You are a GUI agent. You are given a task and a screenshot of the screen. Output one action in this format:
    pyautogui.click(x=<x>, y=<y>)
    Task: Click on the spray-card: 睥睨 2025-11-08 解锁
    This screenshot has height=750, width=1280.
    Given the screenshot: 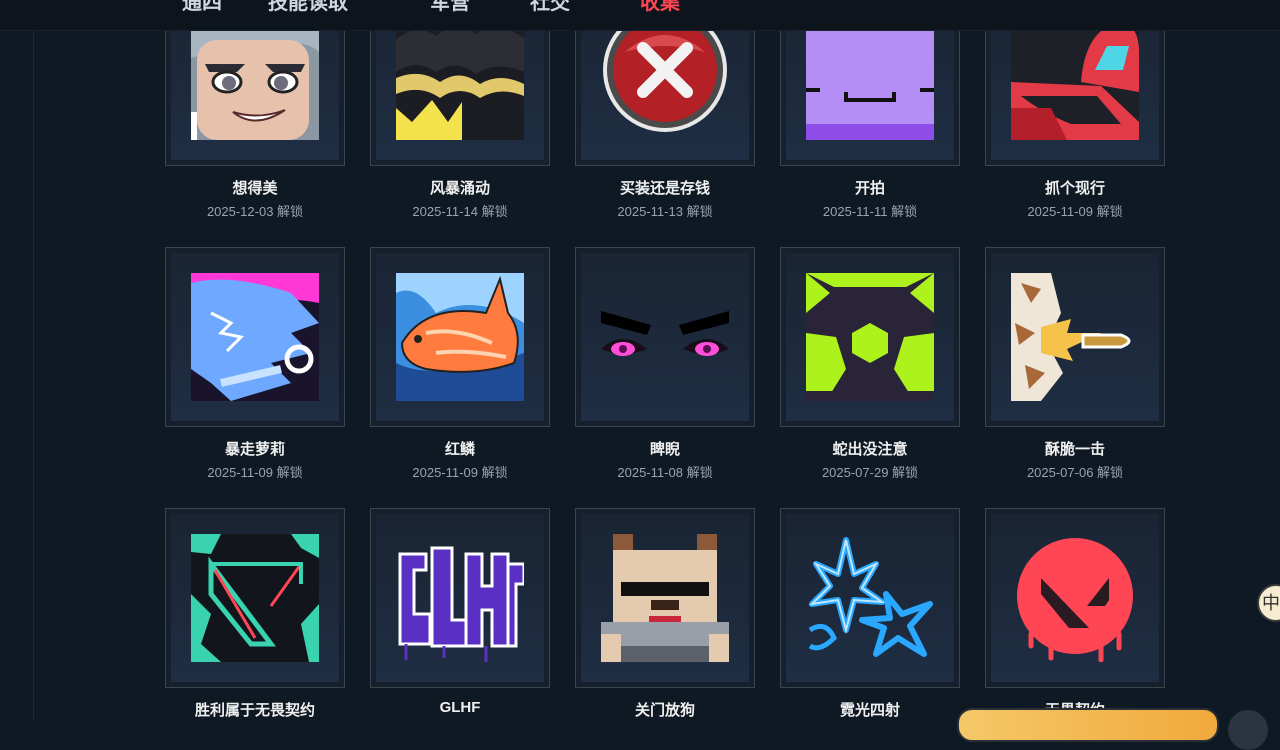 What is the action you would take?
    pyautogui.click(x=665, y=363)
    